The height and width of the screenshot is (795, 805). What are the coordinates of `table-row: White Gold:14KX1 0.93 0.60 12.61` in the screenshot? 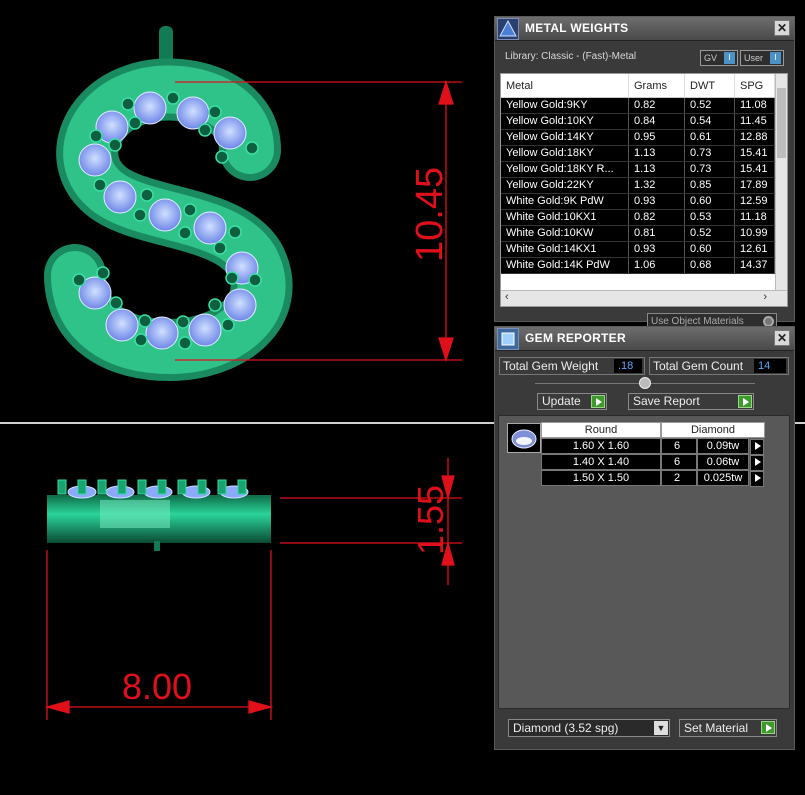 It's located at (644, 250).